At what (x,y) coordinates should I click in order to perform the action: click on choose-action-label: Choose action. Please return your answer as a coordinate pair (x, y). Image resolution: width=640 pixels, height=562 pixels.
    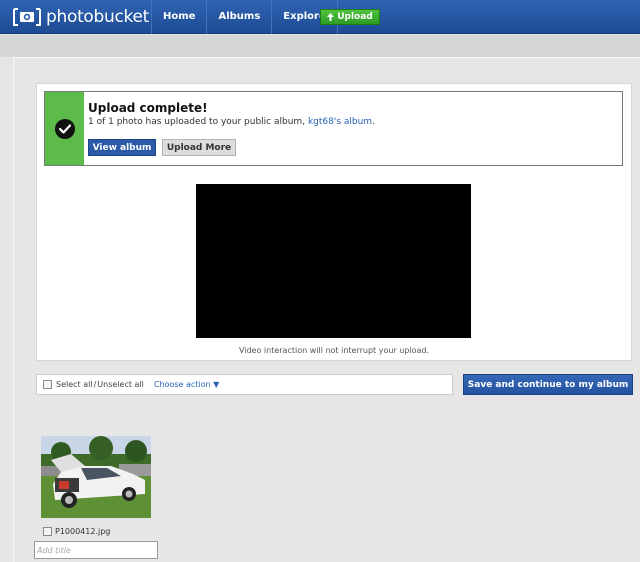
    Looking at the image, I should click on (182, 384).